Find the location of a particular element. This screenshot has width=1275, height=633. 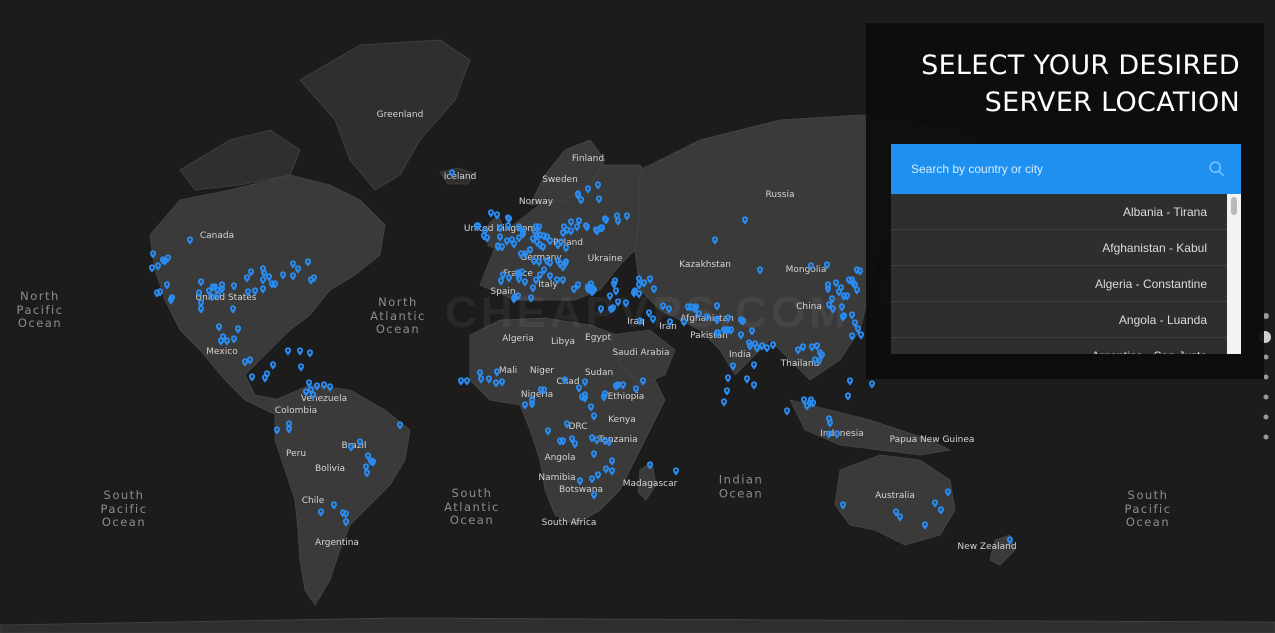

list-item: Afghanistan - Kabul is located at coordinates (1066, 248).